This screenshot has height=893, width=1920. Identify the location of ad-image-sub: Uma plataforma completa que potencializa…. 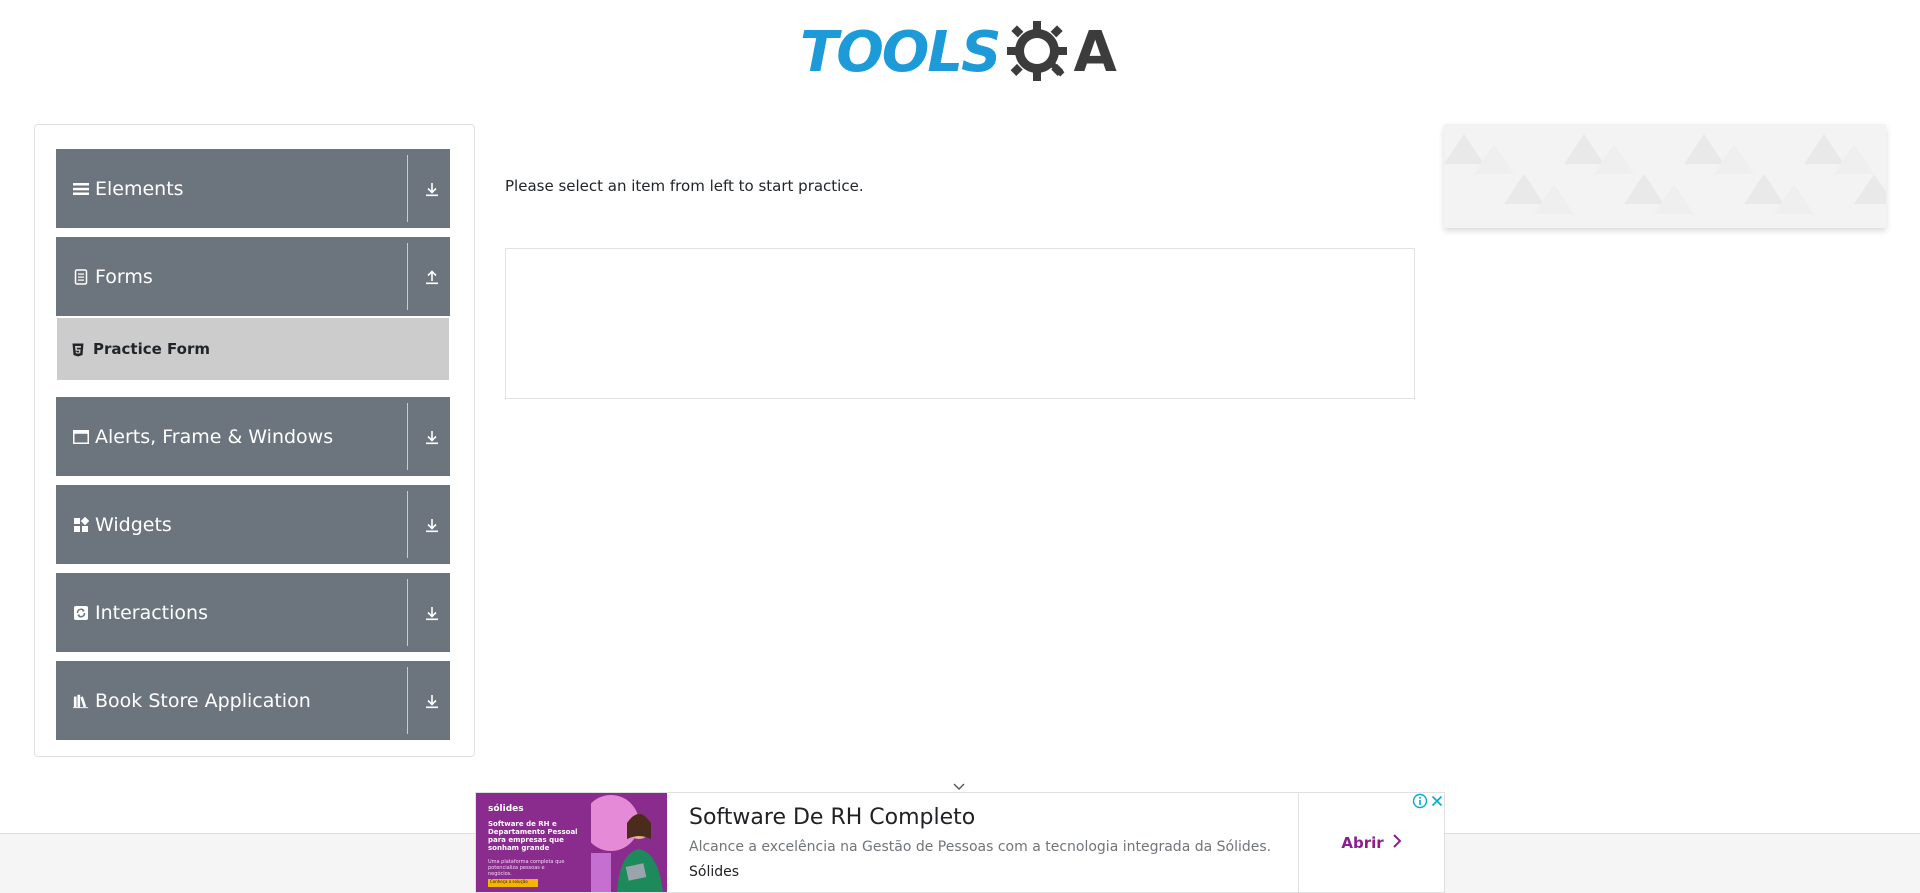
(526, 868).